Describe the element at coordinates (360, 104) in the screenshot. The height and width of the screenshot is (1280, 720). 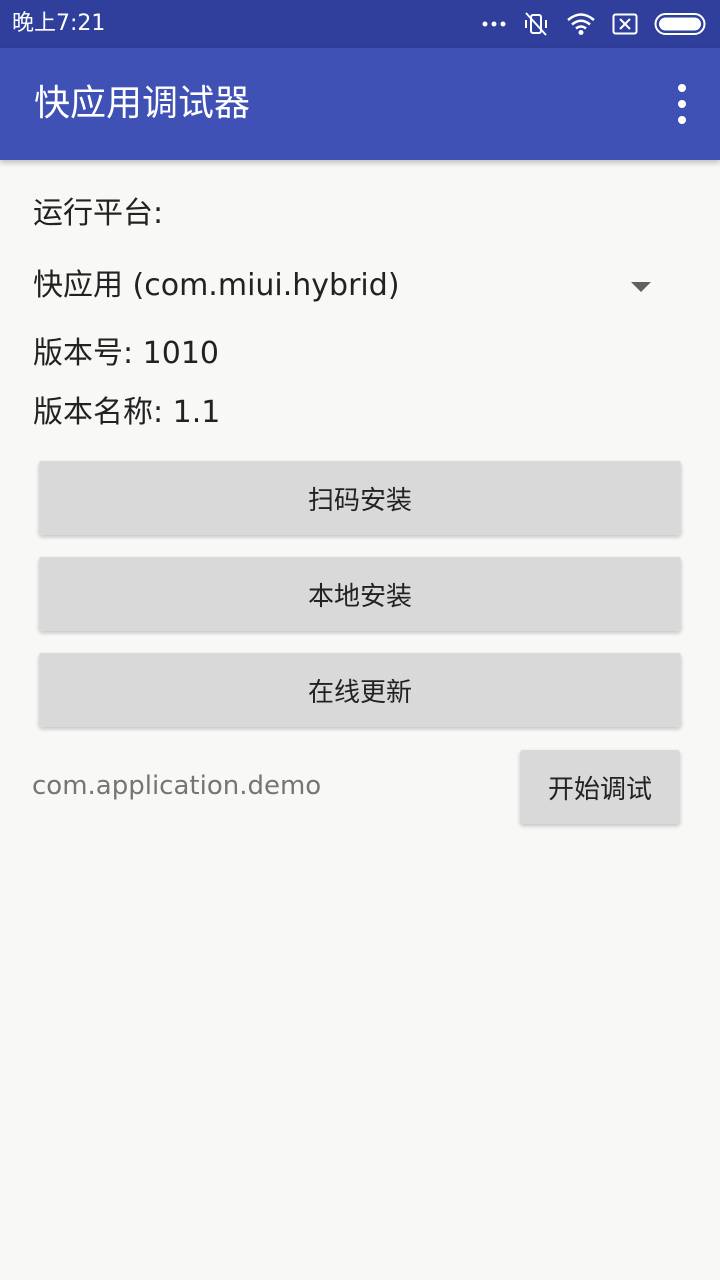
I see `app-bar: 快应用调试器` at that location.